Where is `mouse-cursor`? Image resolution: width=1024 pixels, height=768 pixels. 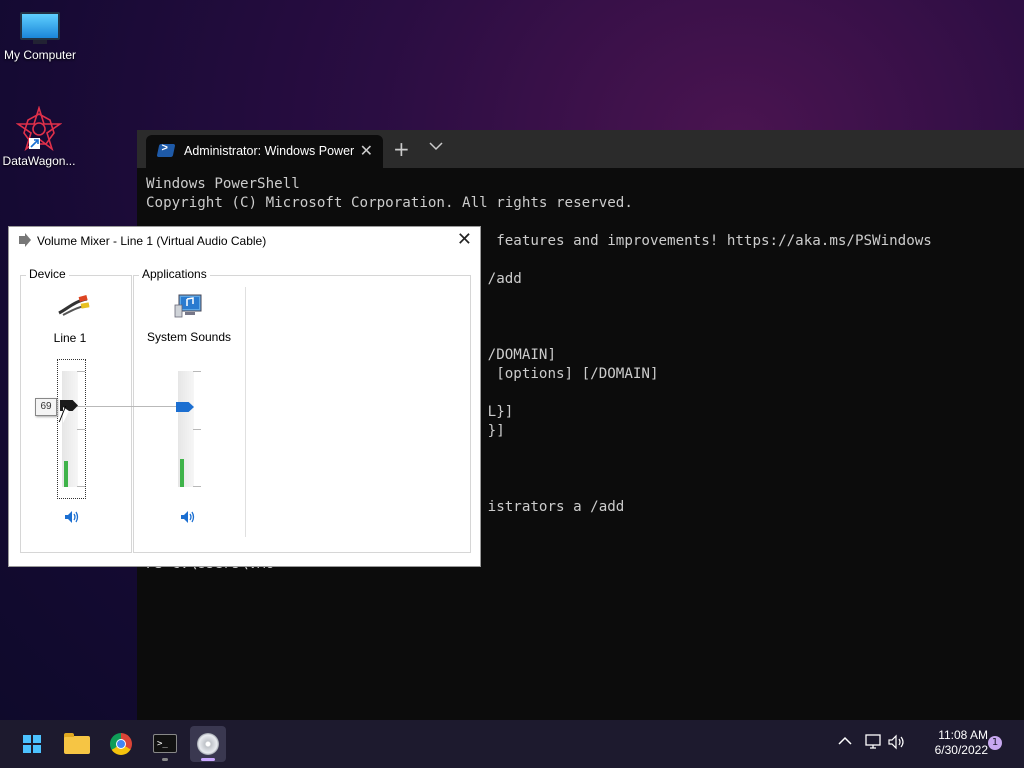 mouse-cursor is located at coordinates (66, 415).